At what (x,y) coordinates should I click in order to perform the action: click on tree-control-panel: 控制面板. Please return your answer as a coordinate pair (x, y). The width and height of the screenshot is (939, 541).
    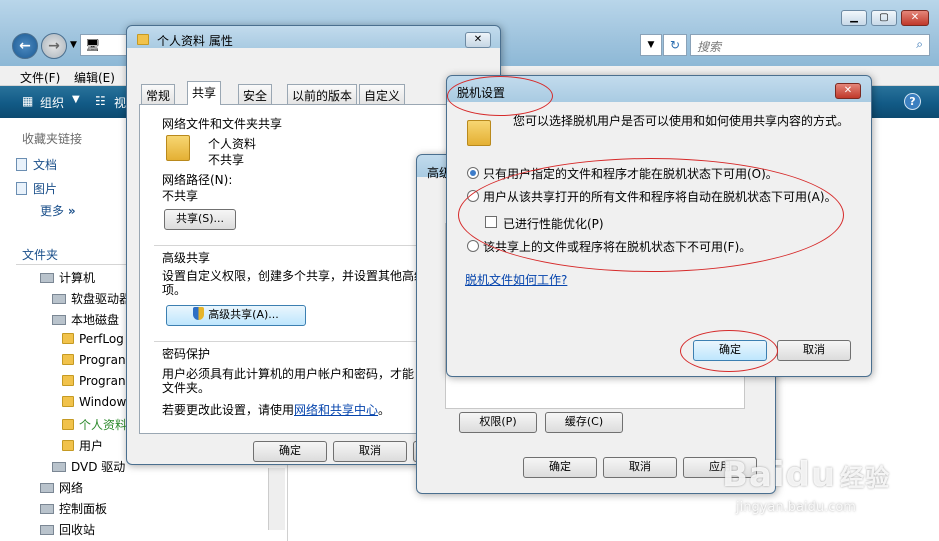
    Looking at the image, I should click on (73, 508).